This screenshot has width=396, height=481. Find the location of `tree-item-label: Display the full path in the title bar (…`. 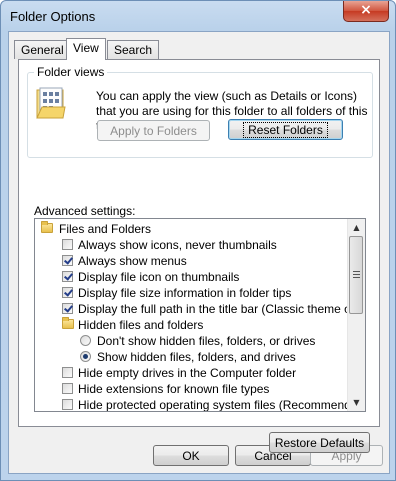

tree-item-label: Display the full path in the title bar (… is located at coordinates (222, 309).